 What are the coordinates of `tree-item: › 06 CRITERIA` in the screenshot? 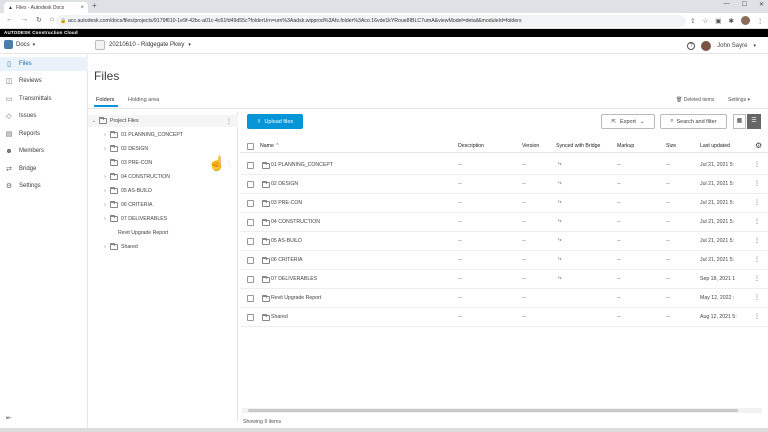 It's located at (163, 205).